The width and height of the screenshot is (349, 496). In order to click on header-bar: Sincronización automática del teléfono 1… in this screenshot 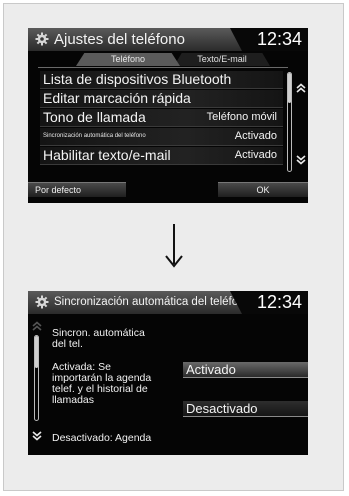, I will do `click(168, 302)`.